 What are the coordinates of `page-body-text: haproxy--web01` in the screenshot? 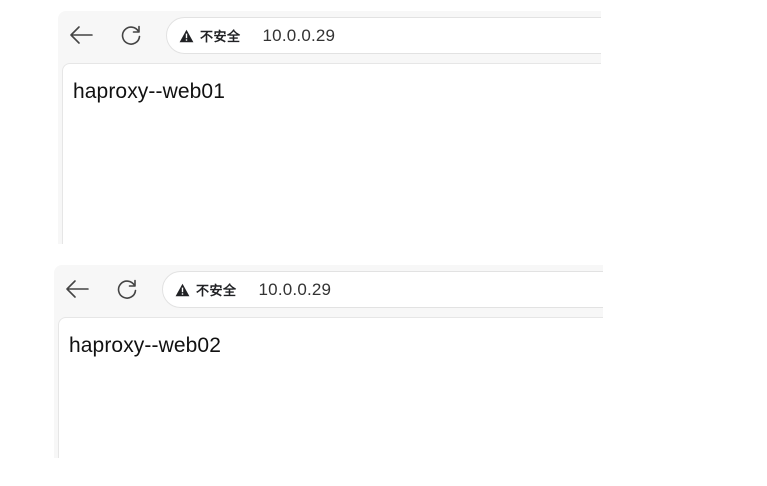 It's located at (149, 91).